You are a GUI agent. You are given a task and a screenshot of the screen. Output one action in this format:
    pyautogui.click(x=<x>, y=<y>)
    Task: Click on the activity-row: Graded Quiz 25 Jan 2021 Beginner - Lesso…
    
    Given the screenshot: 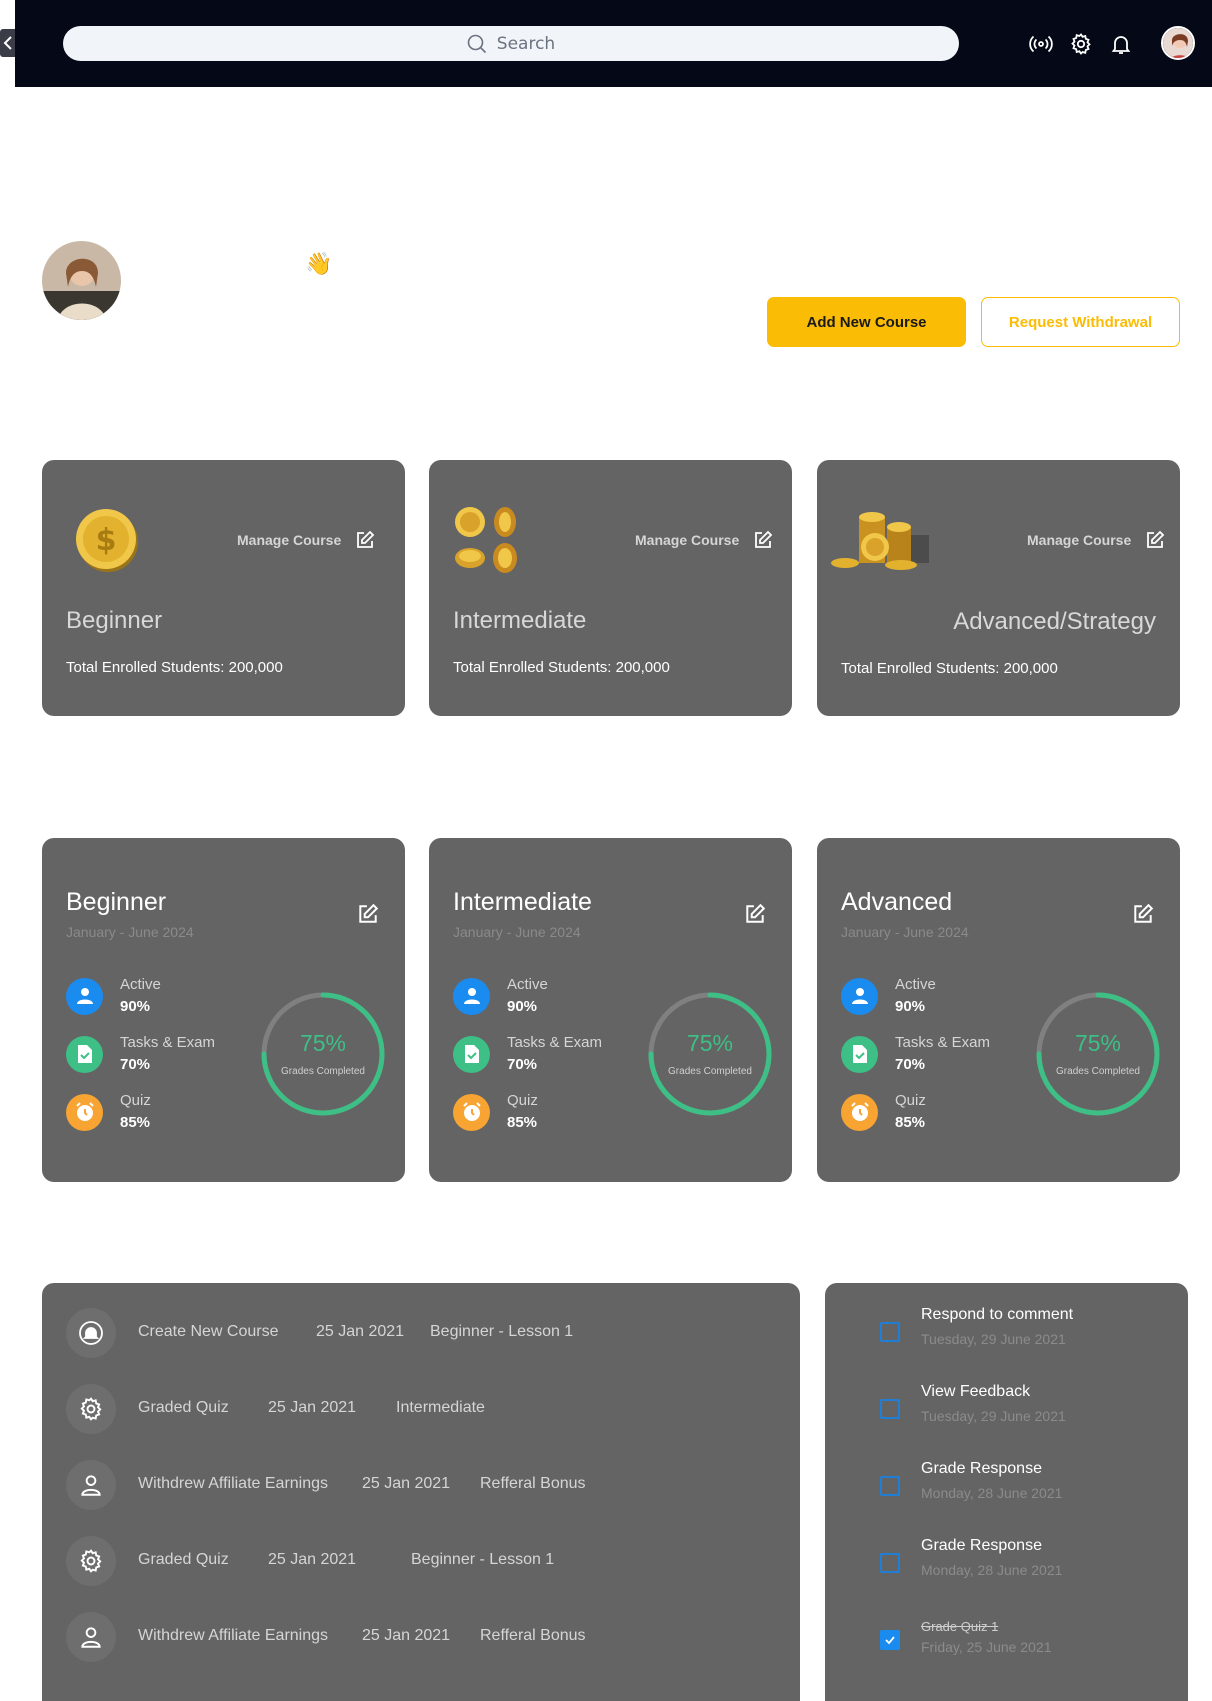 What is the action you would take?
    pyautogui.click(x=416, y=1561)
    